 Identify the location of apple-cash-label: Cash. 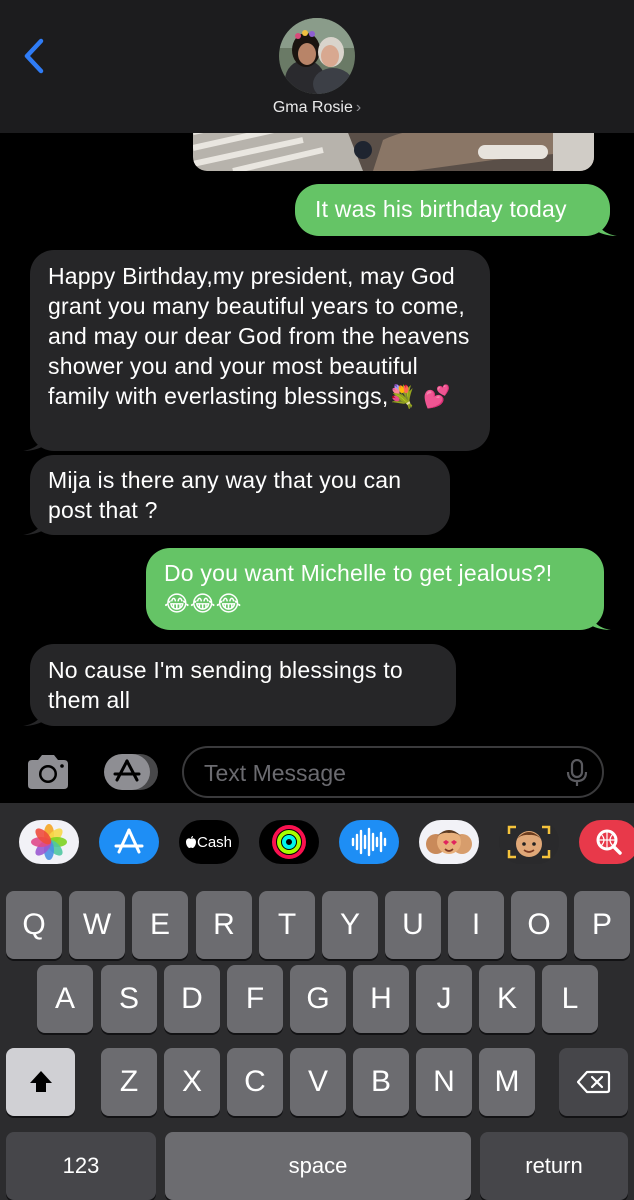
(214, 842).